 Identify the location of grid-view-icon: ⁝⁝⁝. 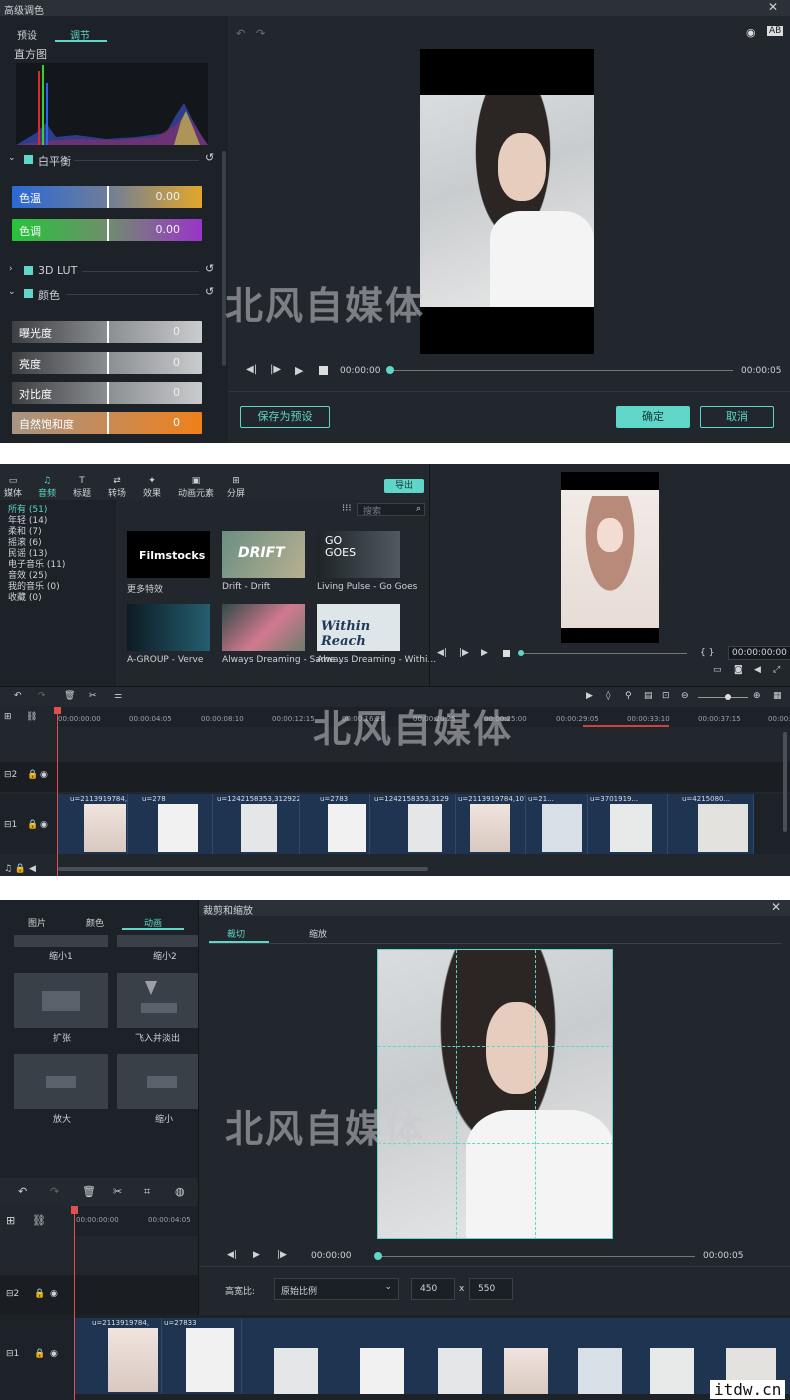
(347, 508).